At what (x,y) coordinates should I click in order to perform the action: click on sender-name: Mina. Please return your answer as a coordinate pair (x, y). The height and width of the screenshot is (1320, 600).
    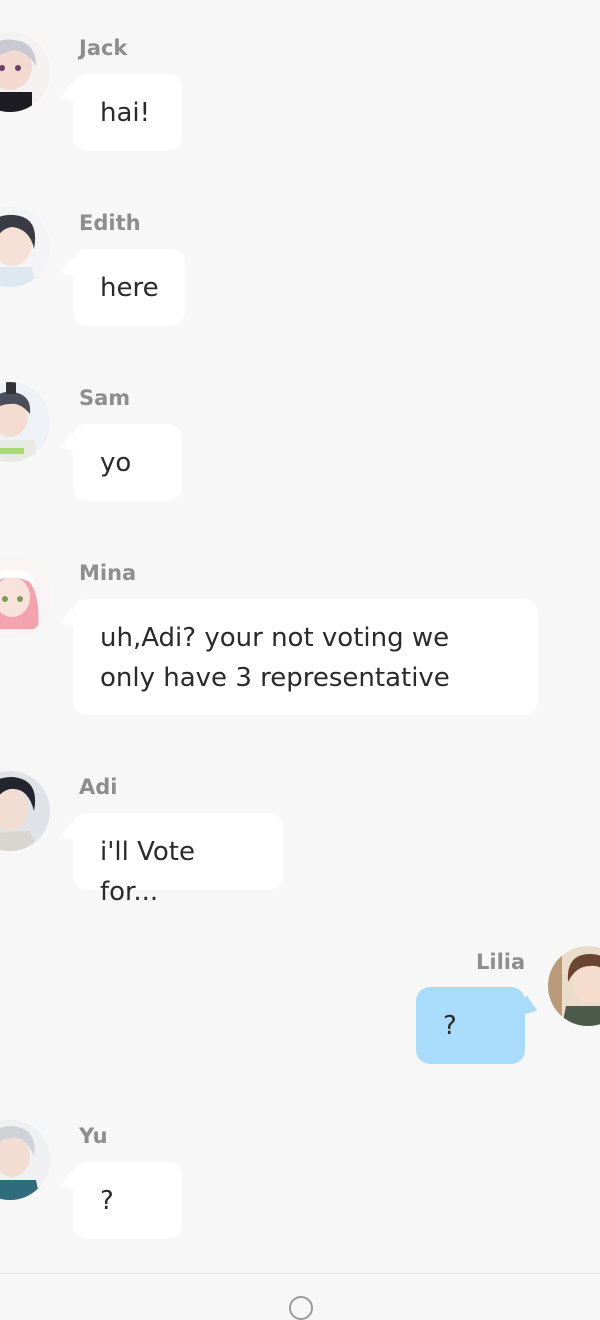
    Looking at the image, I should click on (108, 573).